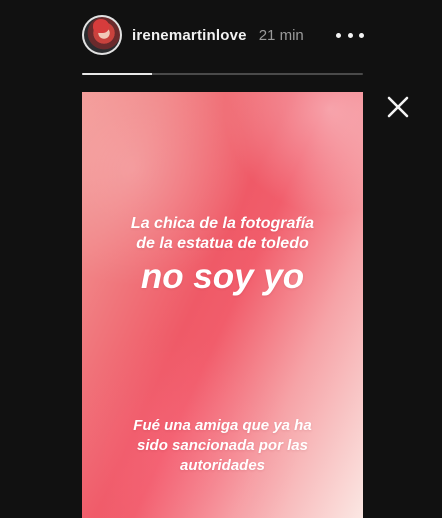  I want to click on story-progress-fill, so click(117, 74).